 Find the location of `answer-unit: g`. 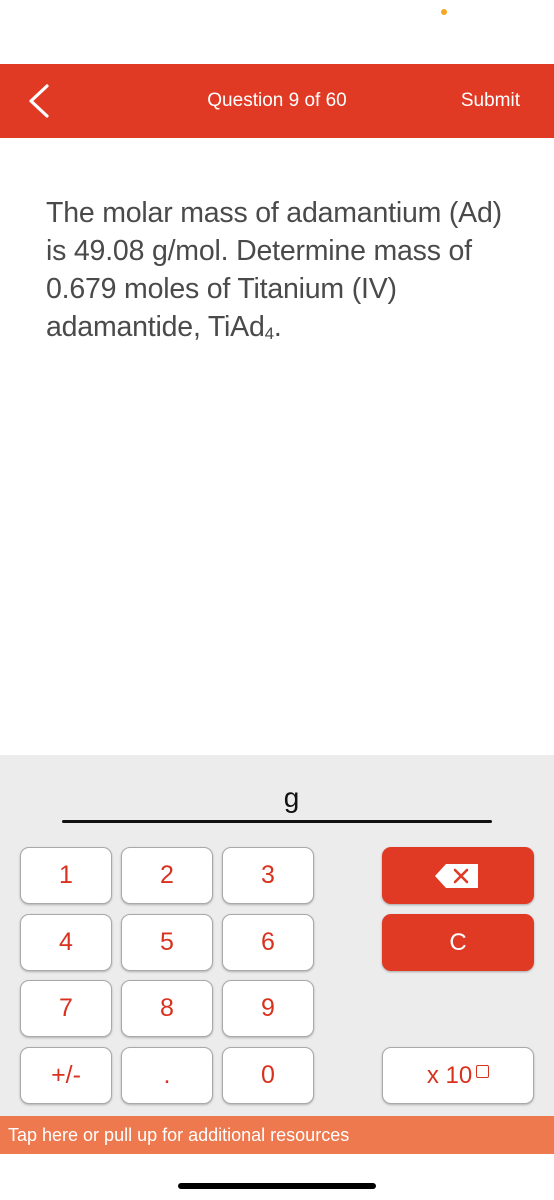

answer-unit: g is located at coordinates (291, 797).